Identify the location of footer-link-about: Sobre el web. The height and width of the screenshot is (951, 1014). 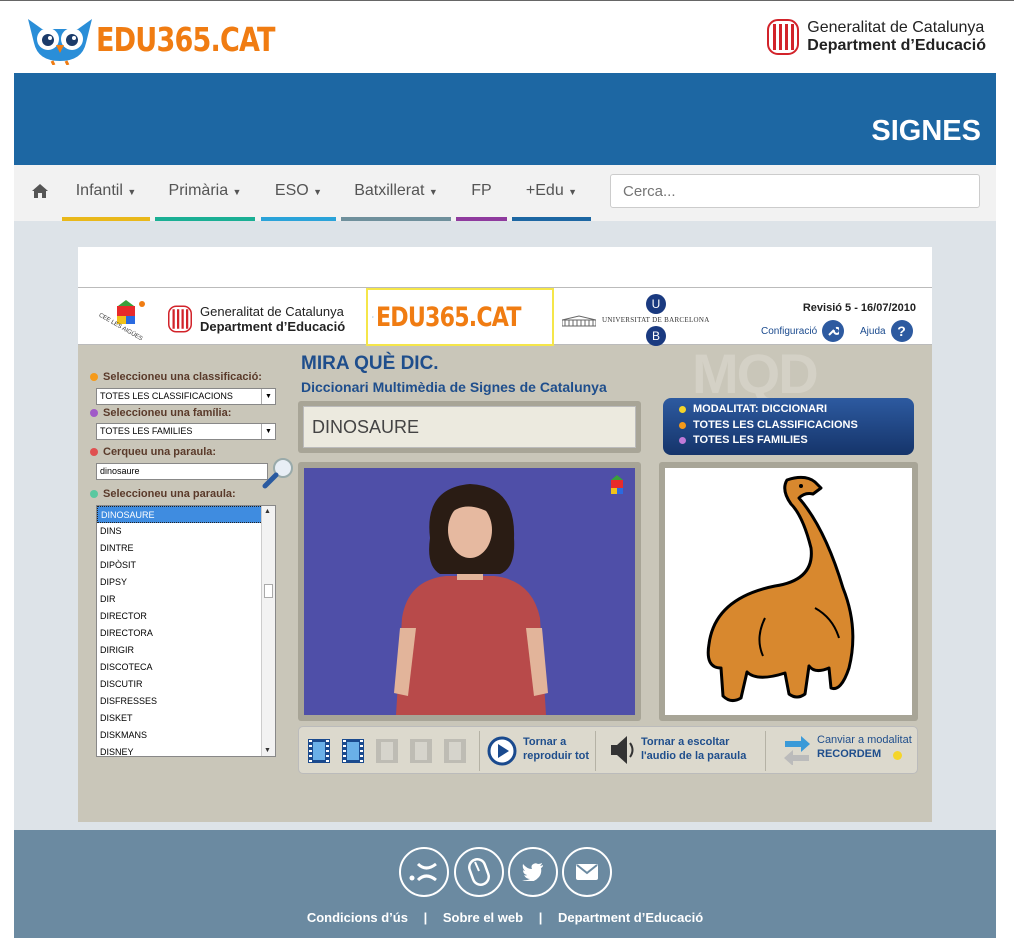
(483, 917).